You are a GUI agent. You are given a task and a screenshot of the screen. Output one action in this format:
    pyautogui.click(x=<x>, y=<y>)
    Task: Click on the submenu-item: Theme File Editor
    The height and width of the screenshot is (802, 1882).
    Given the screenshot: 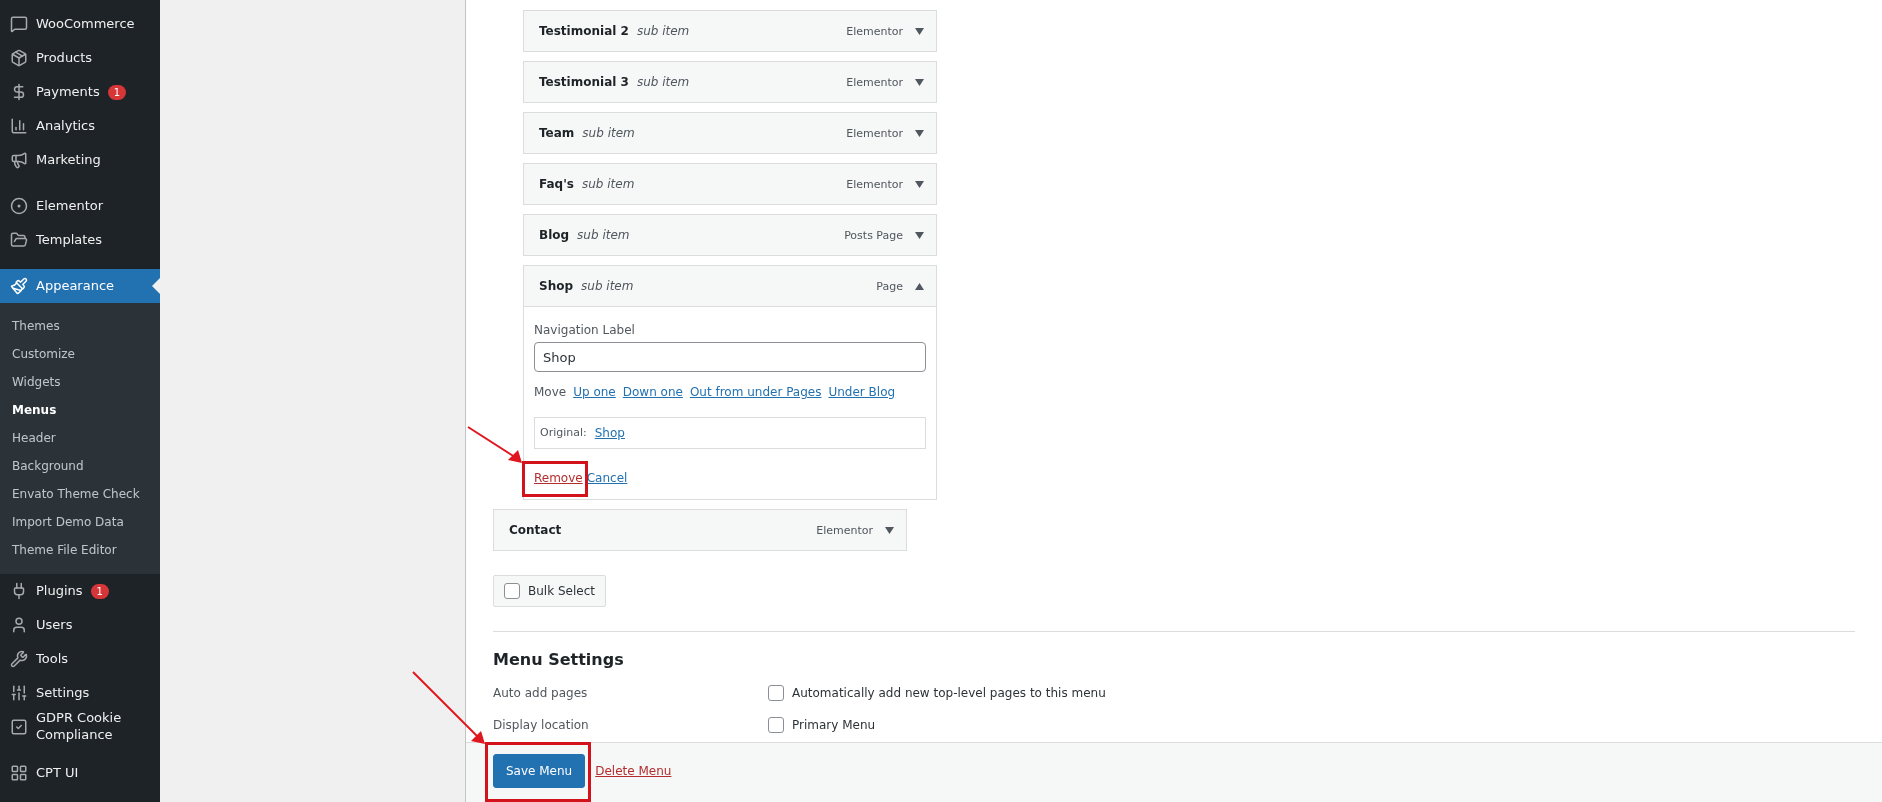 What is the action you would take?
    pyautogui.click(x=80, y=550)
    